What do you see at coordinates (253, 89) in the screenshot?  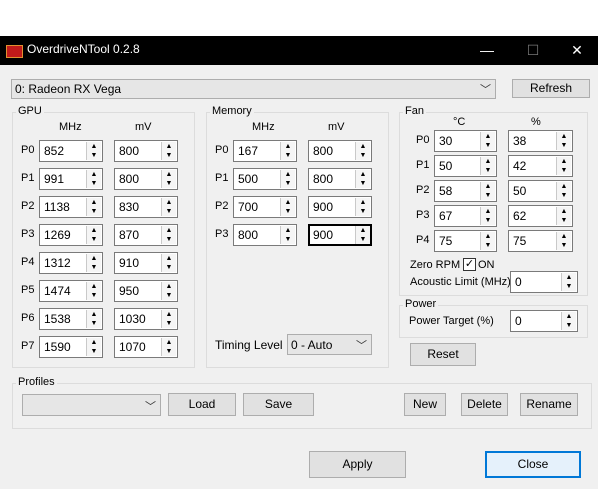 I see `device-select: 0: Radeon RX Vega ﹀` at bounding box center [253, 89].